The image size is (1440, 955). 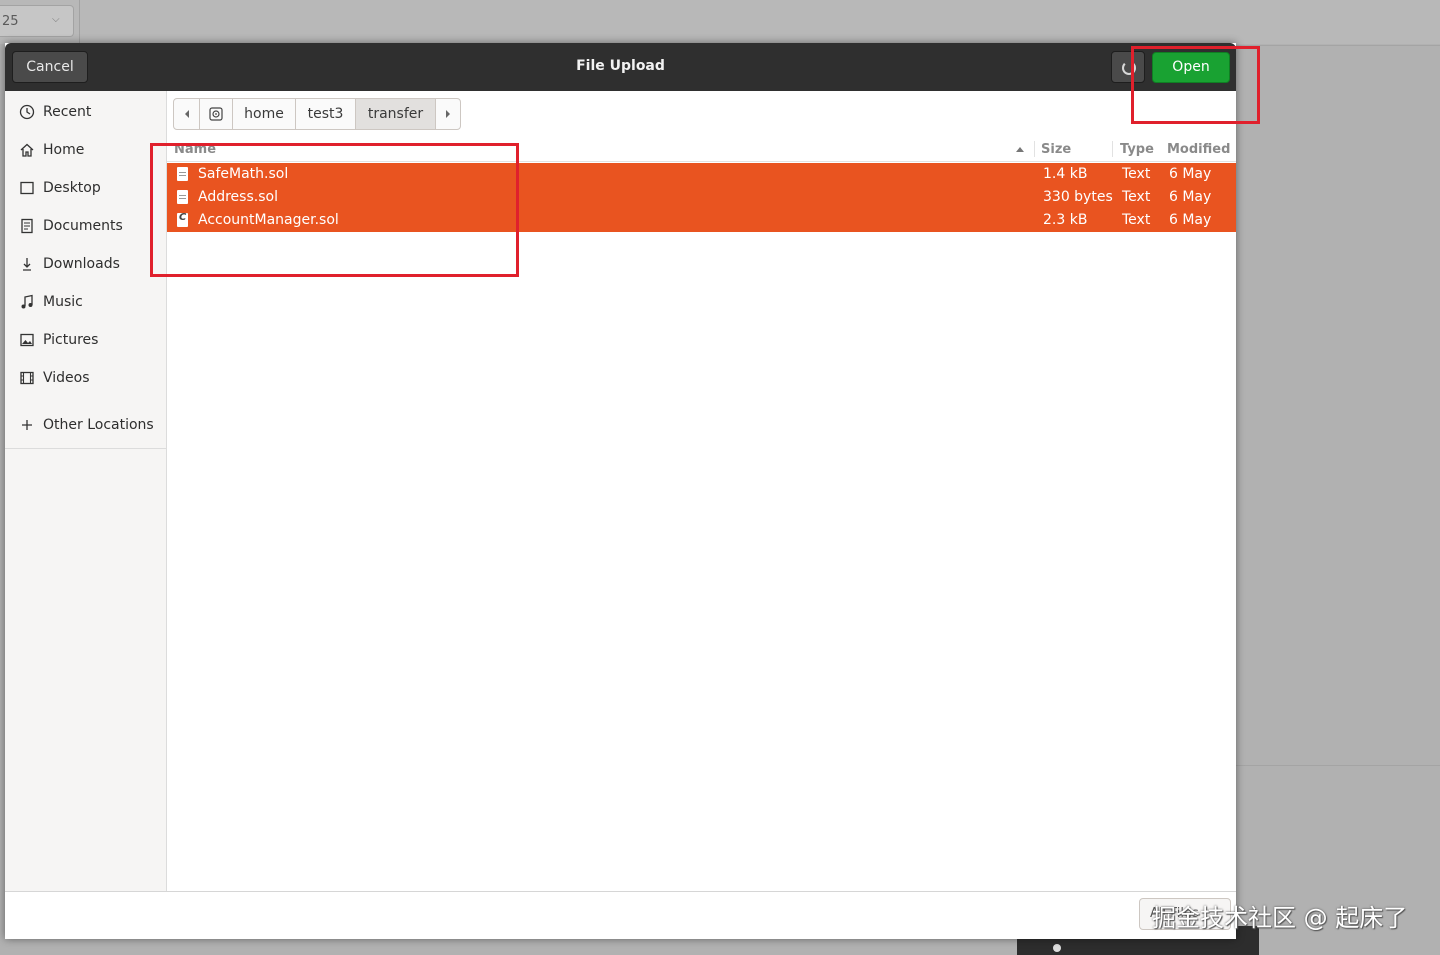 I want to click on file-size: 330 bytes, so click(x=1078, y=197).